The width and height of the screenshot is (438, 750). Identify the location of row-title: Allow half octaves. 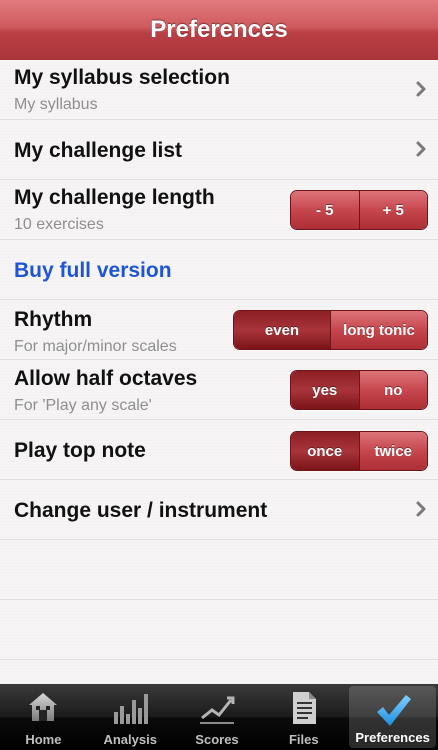
(106, 378).